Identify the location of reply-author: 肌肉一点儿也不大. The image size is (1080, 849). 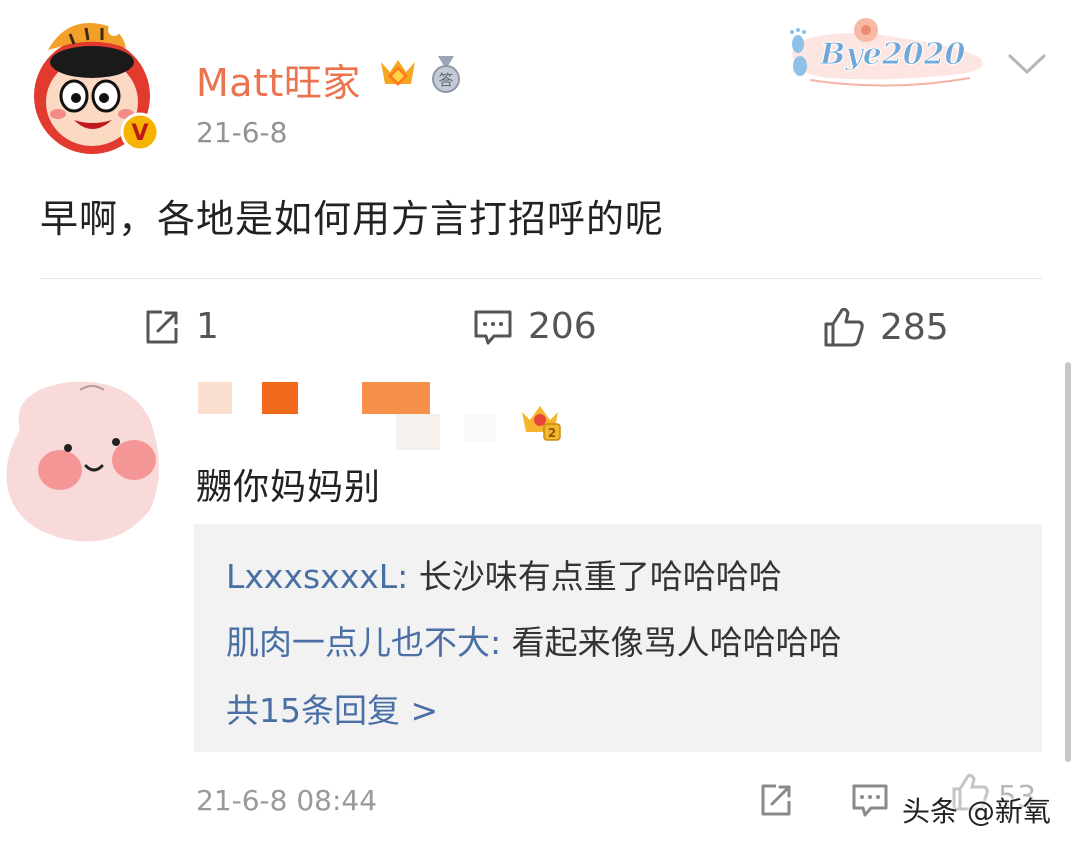
(358, 642).